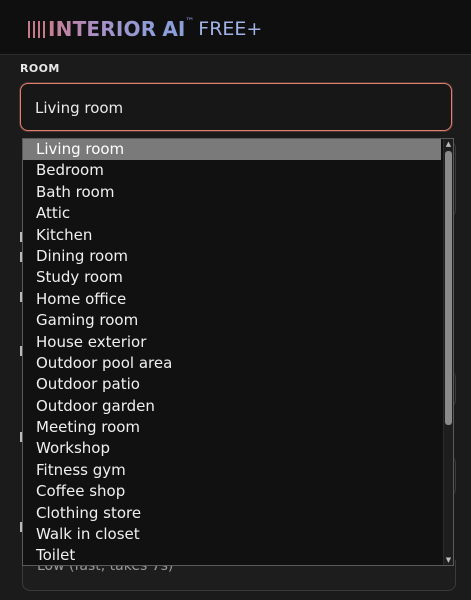 This screenshot has width=471, height=600. What do you see at coordinates (36, 29) in the screenshot?
I see `logo-bars-icon` at bounding box center [36, 29].